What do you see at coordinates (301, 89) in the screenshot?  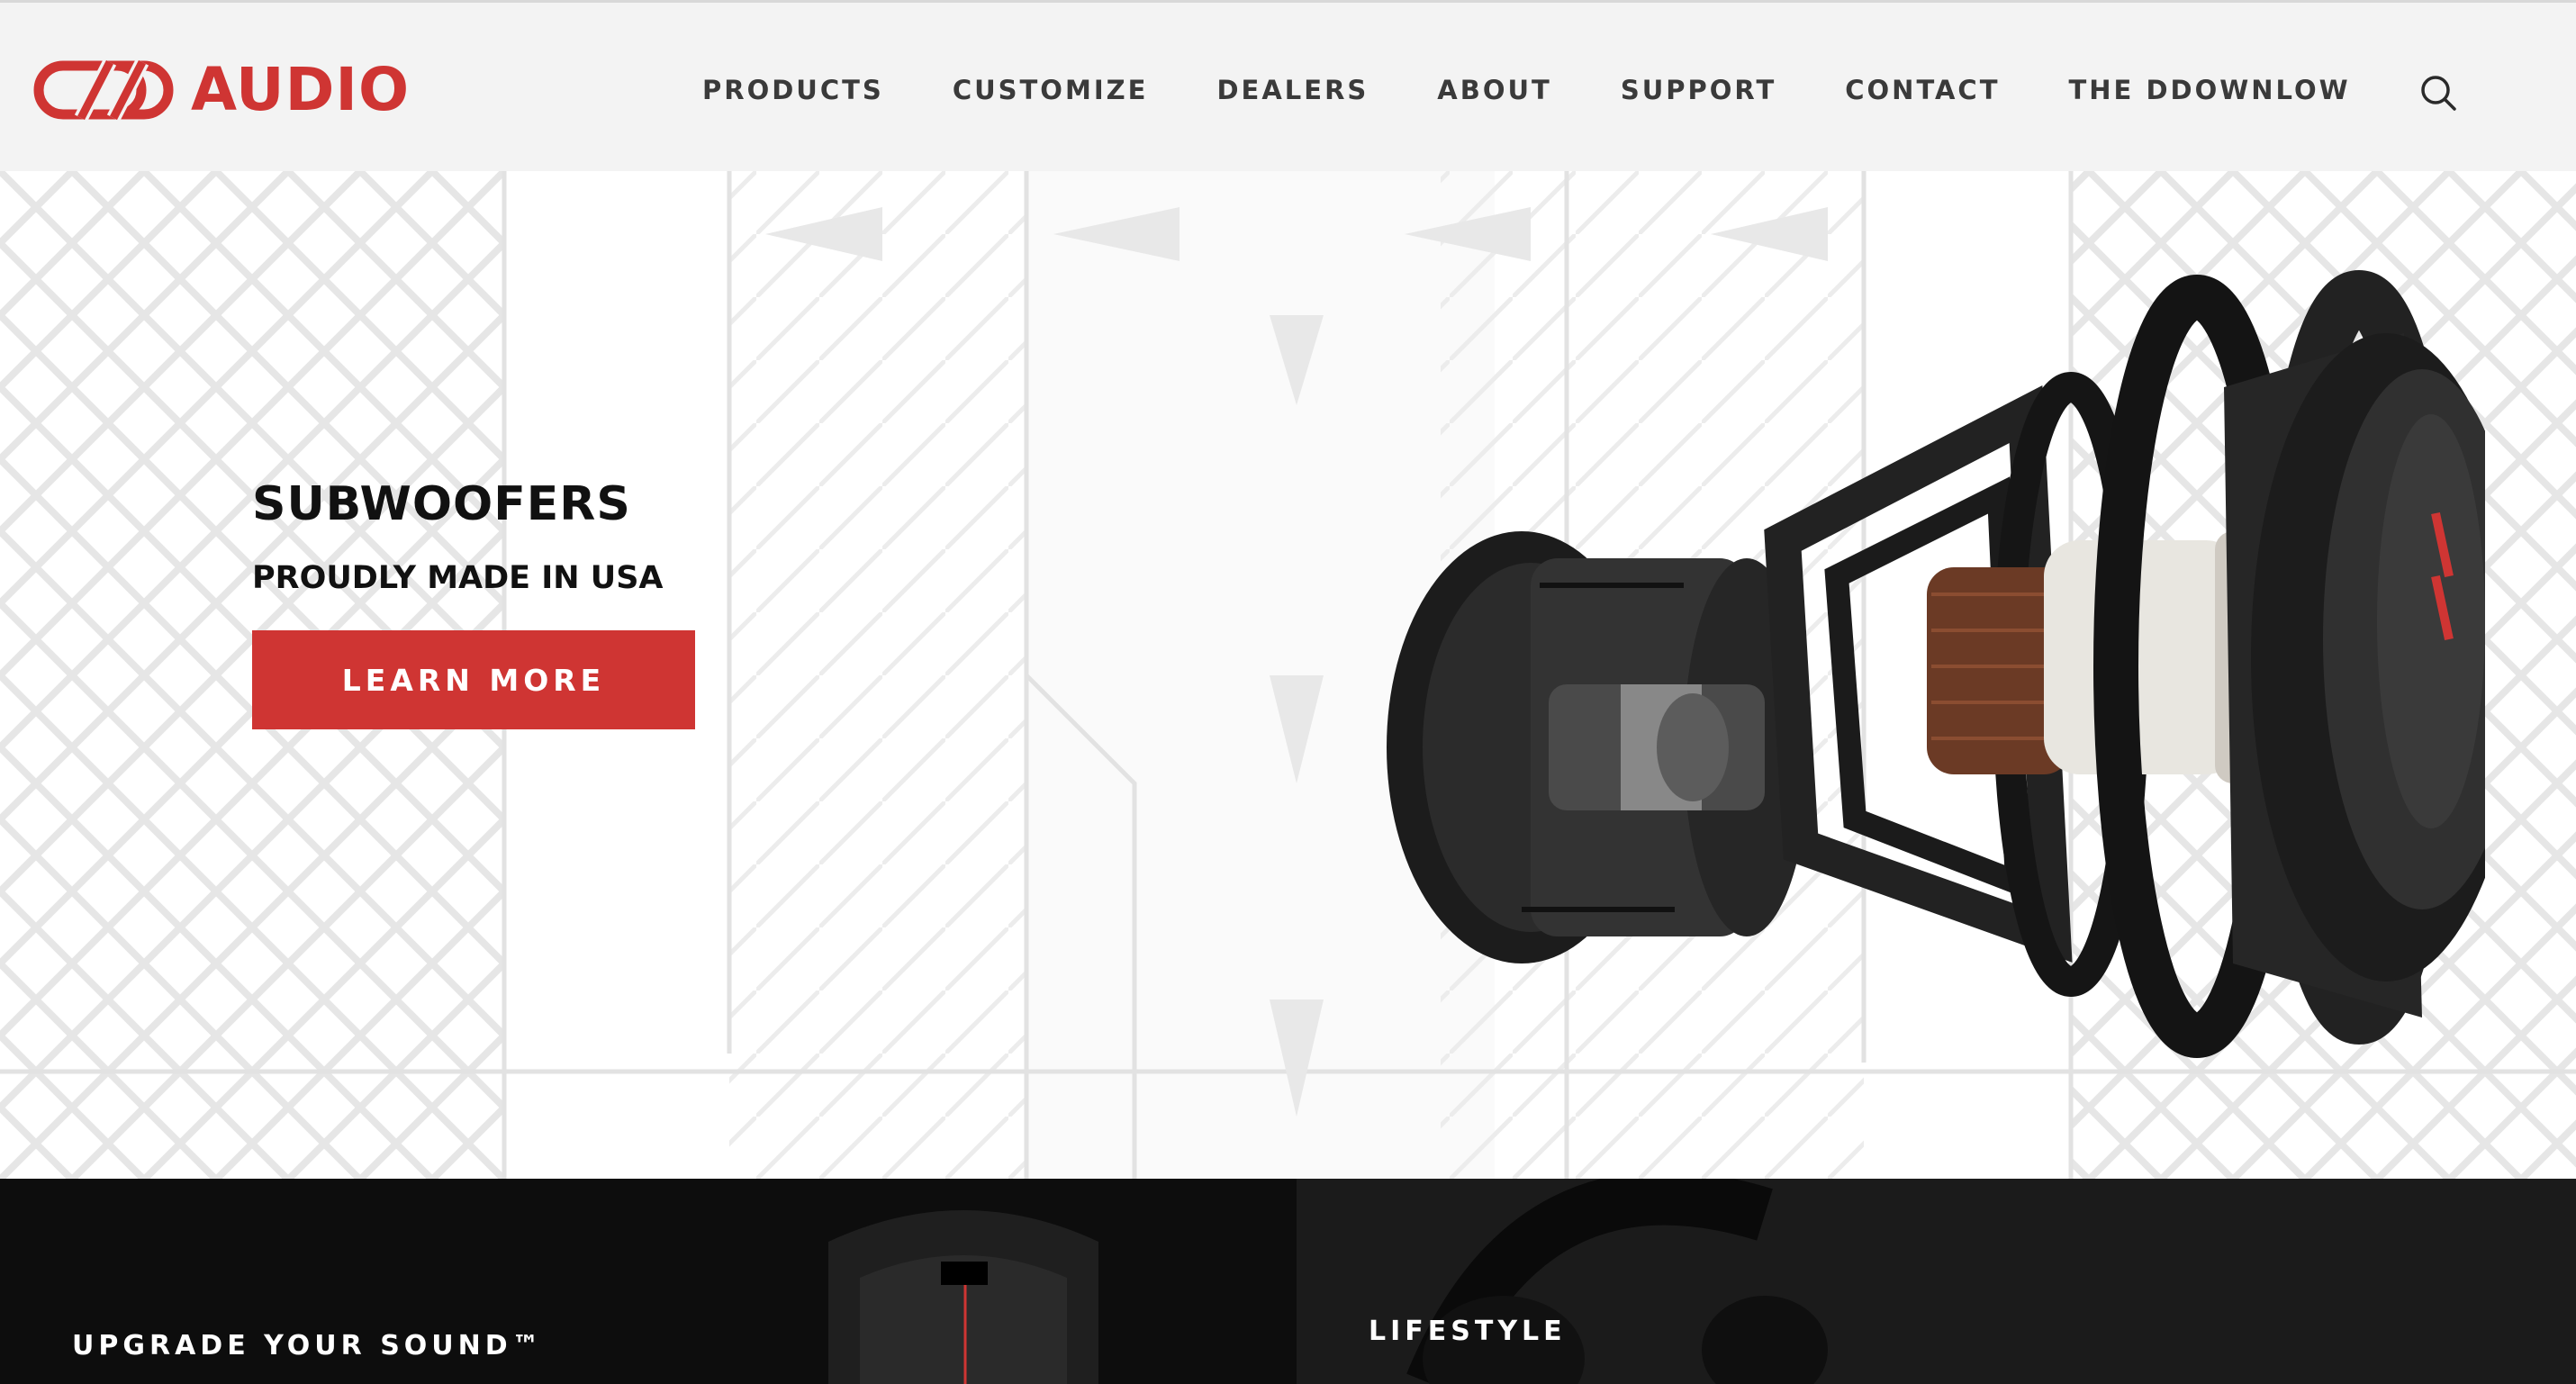 I see `logo-wordmark: AUDIO` at bounding box center [301, 89].